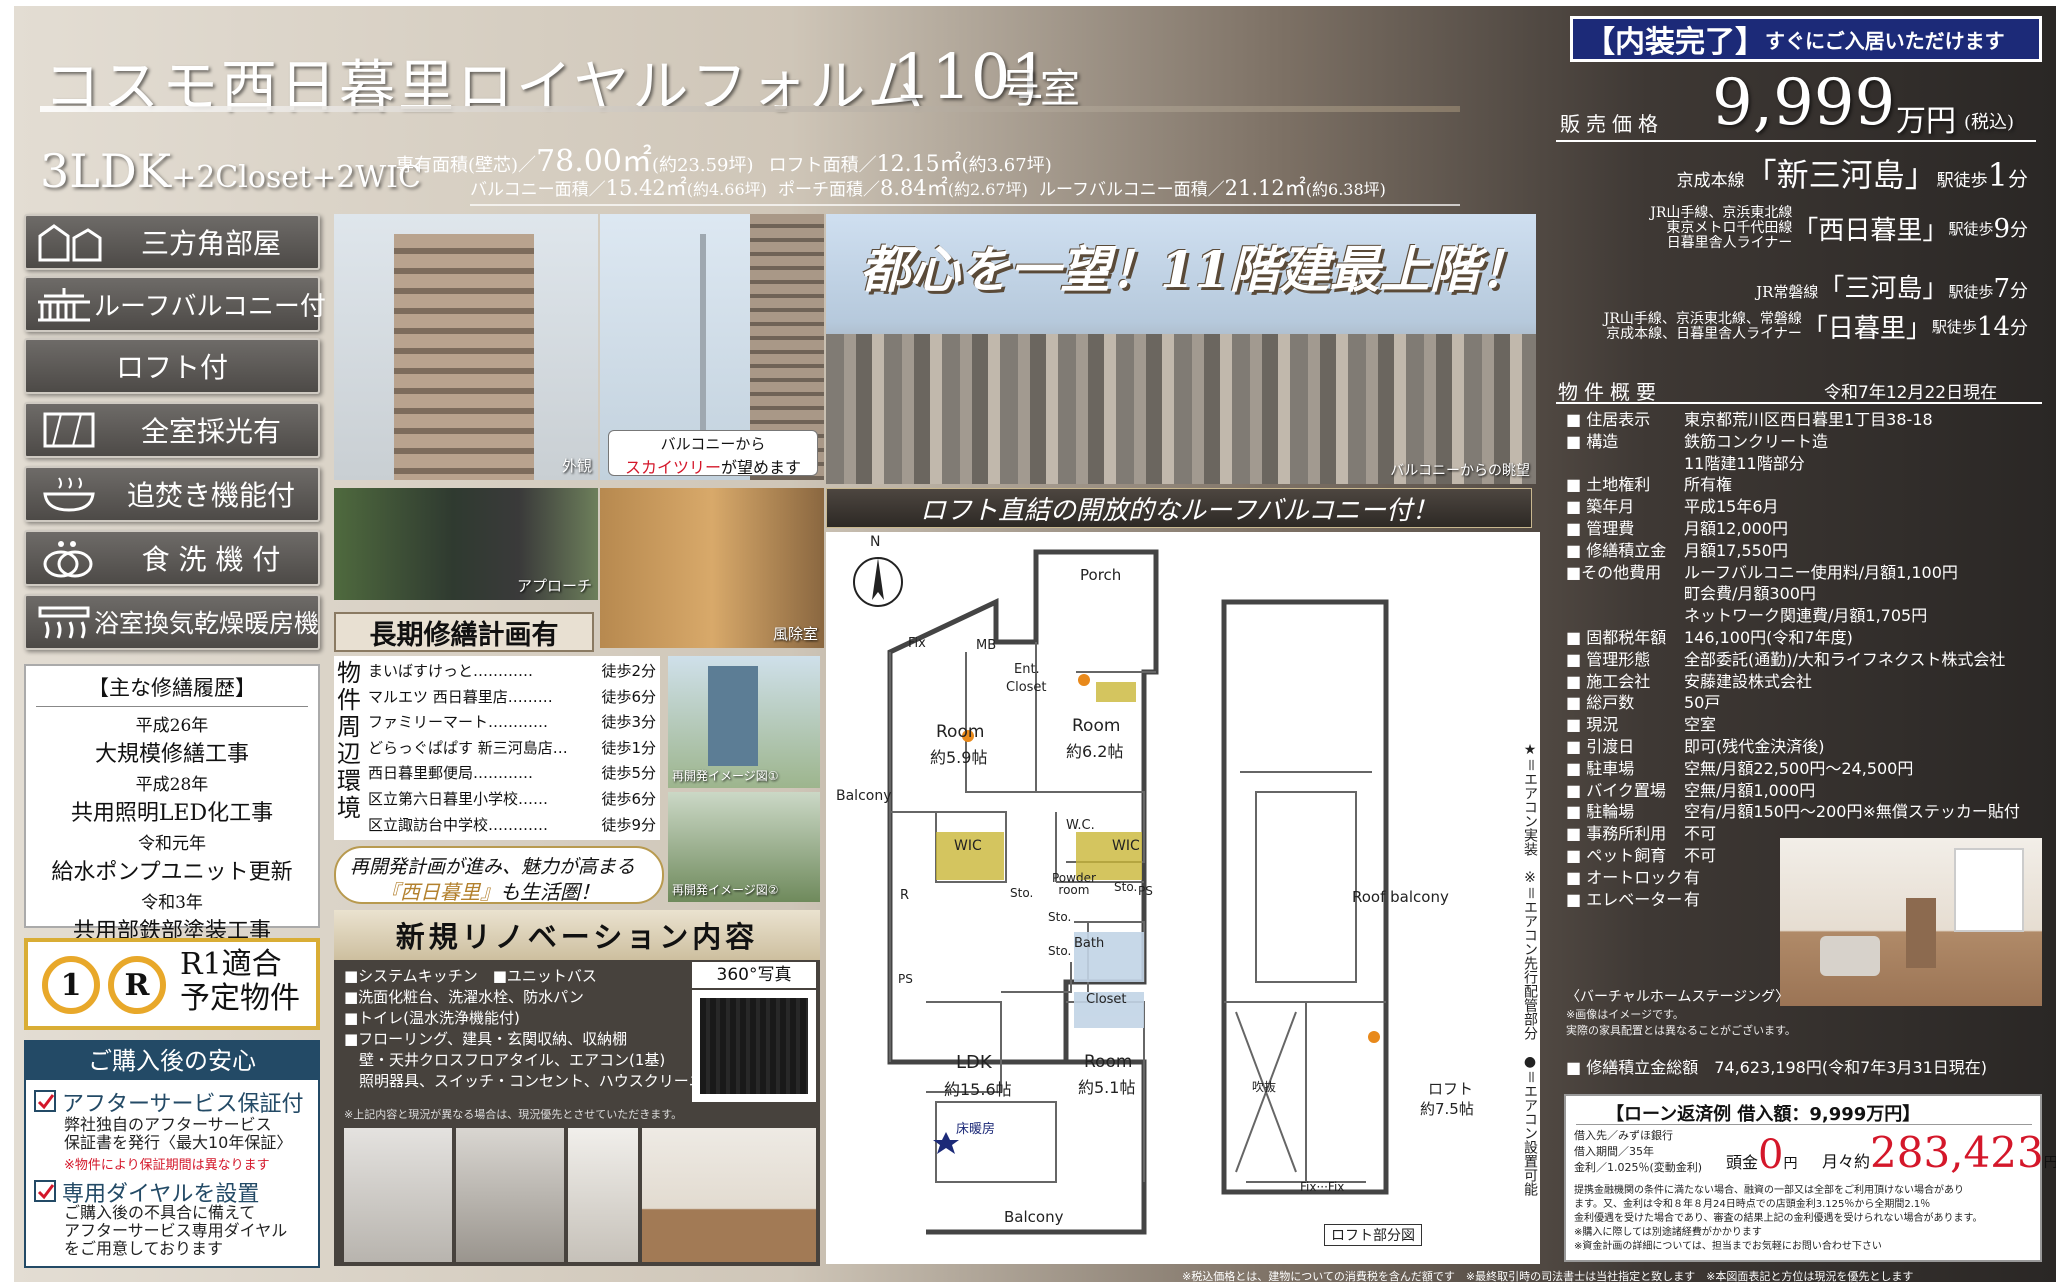  Describe the element at coordinates (172, 366) in the screenshot. I see `feature-loft: ロフト付` at that location.